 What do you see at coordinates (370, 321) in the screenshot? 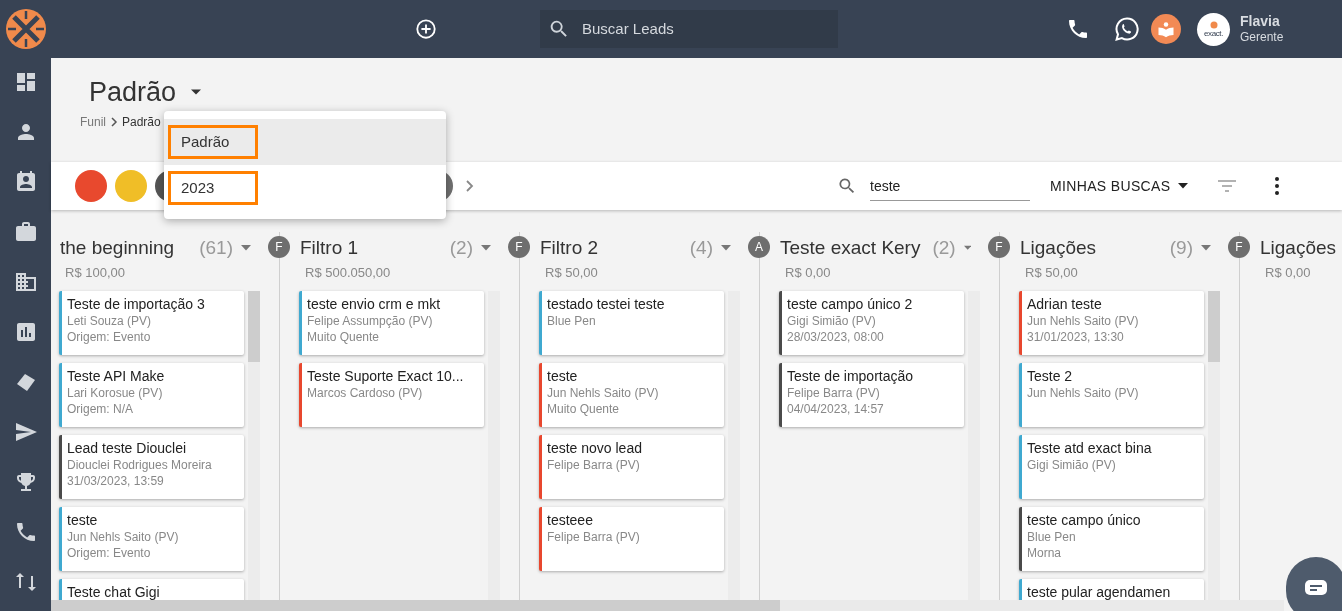
I see `card-detail: Felipe Assumpção (PV)` at bounding box center [370, 321].